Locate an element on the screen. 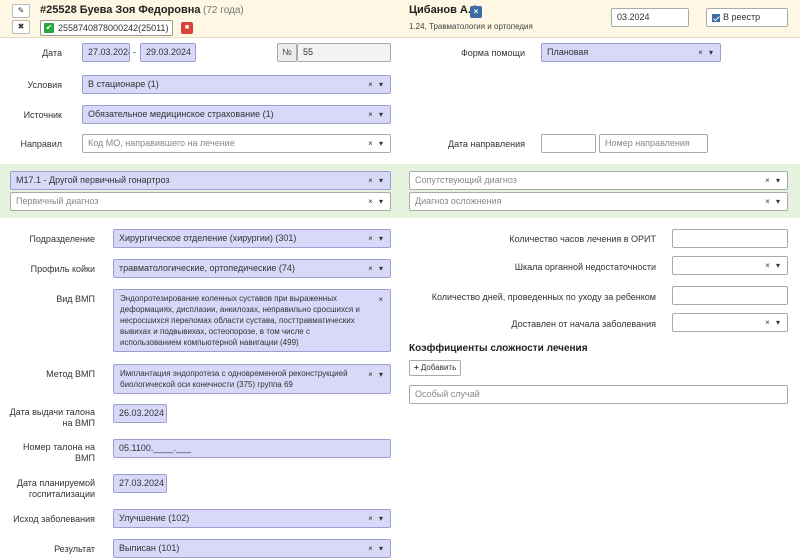  primary-diagnosis-placeholder: Первичный диагноз is located at coordinates (57, 201).